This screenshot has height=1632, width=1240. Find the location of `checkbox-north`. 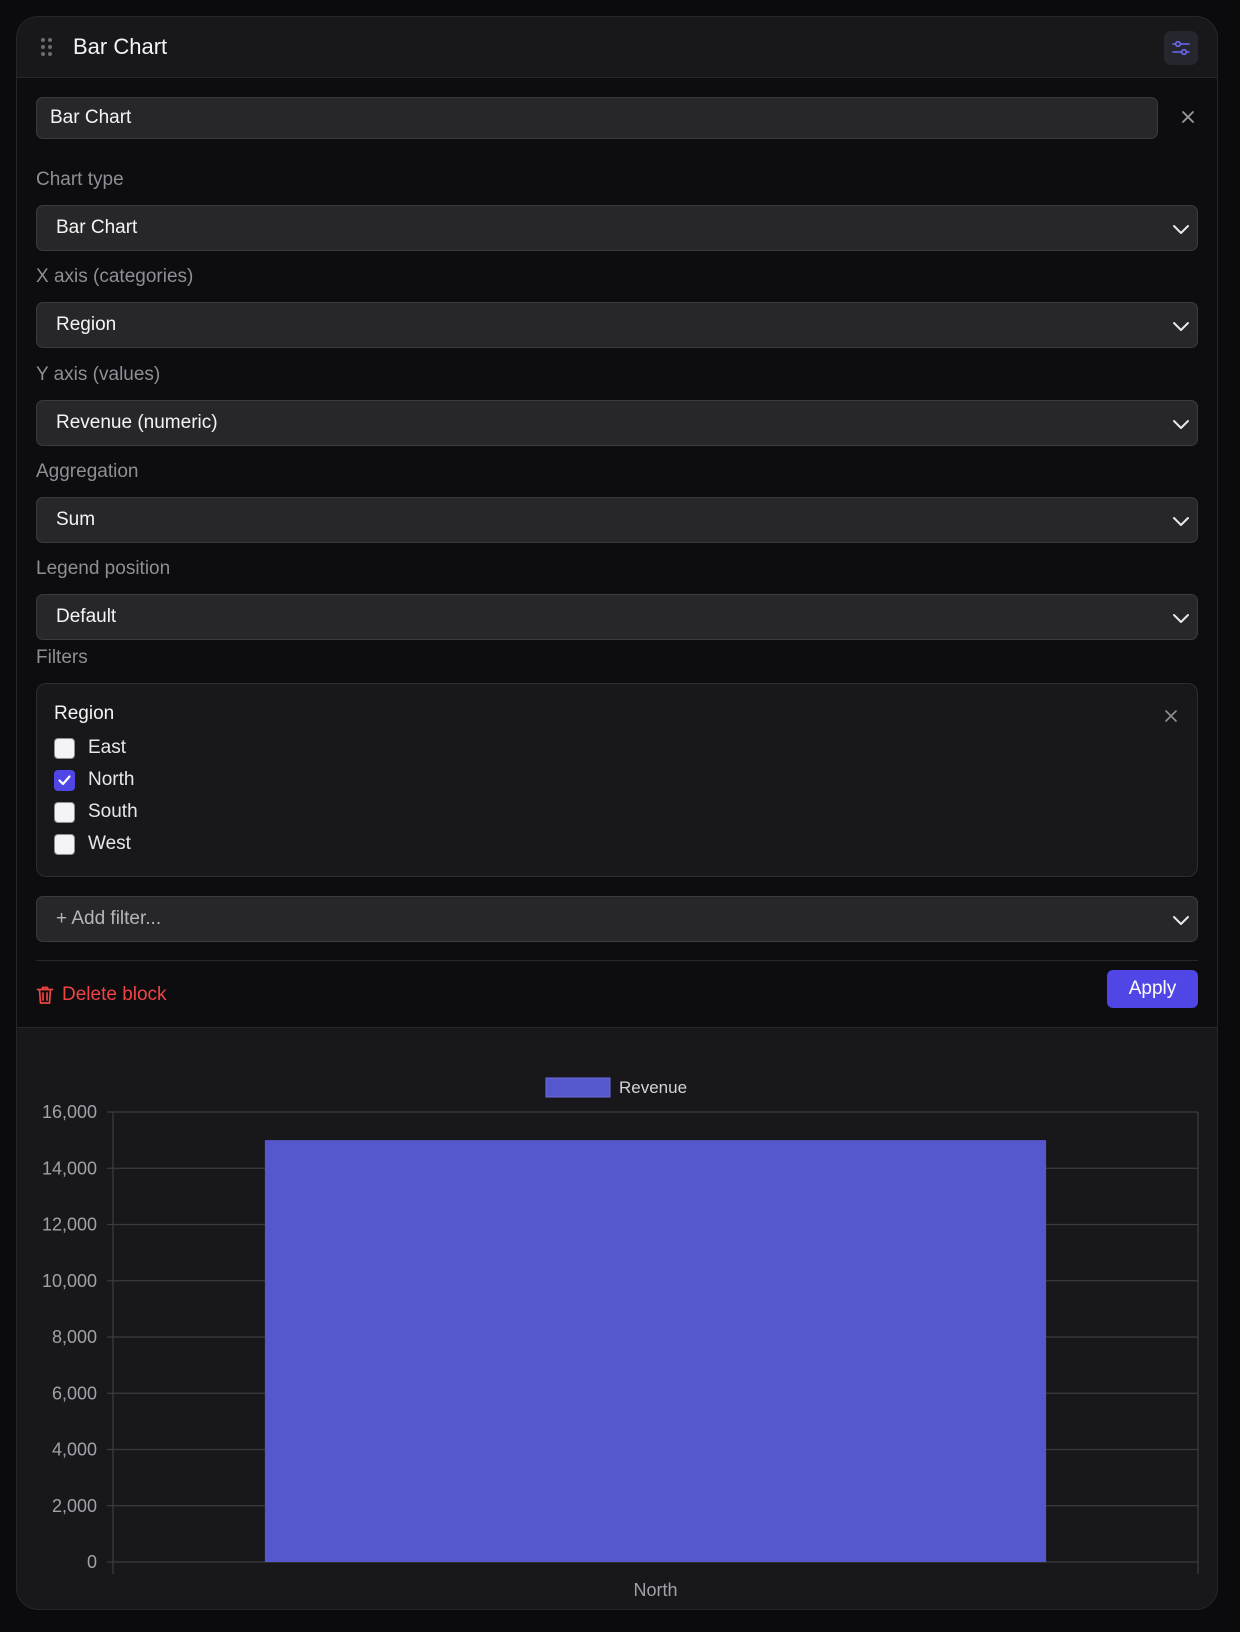

checkbox-north is located at coordinates (64, 780).